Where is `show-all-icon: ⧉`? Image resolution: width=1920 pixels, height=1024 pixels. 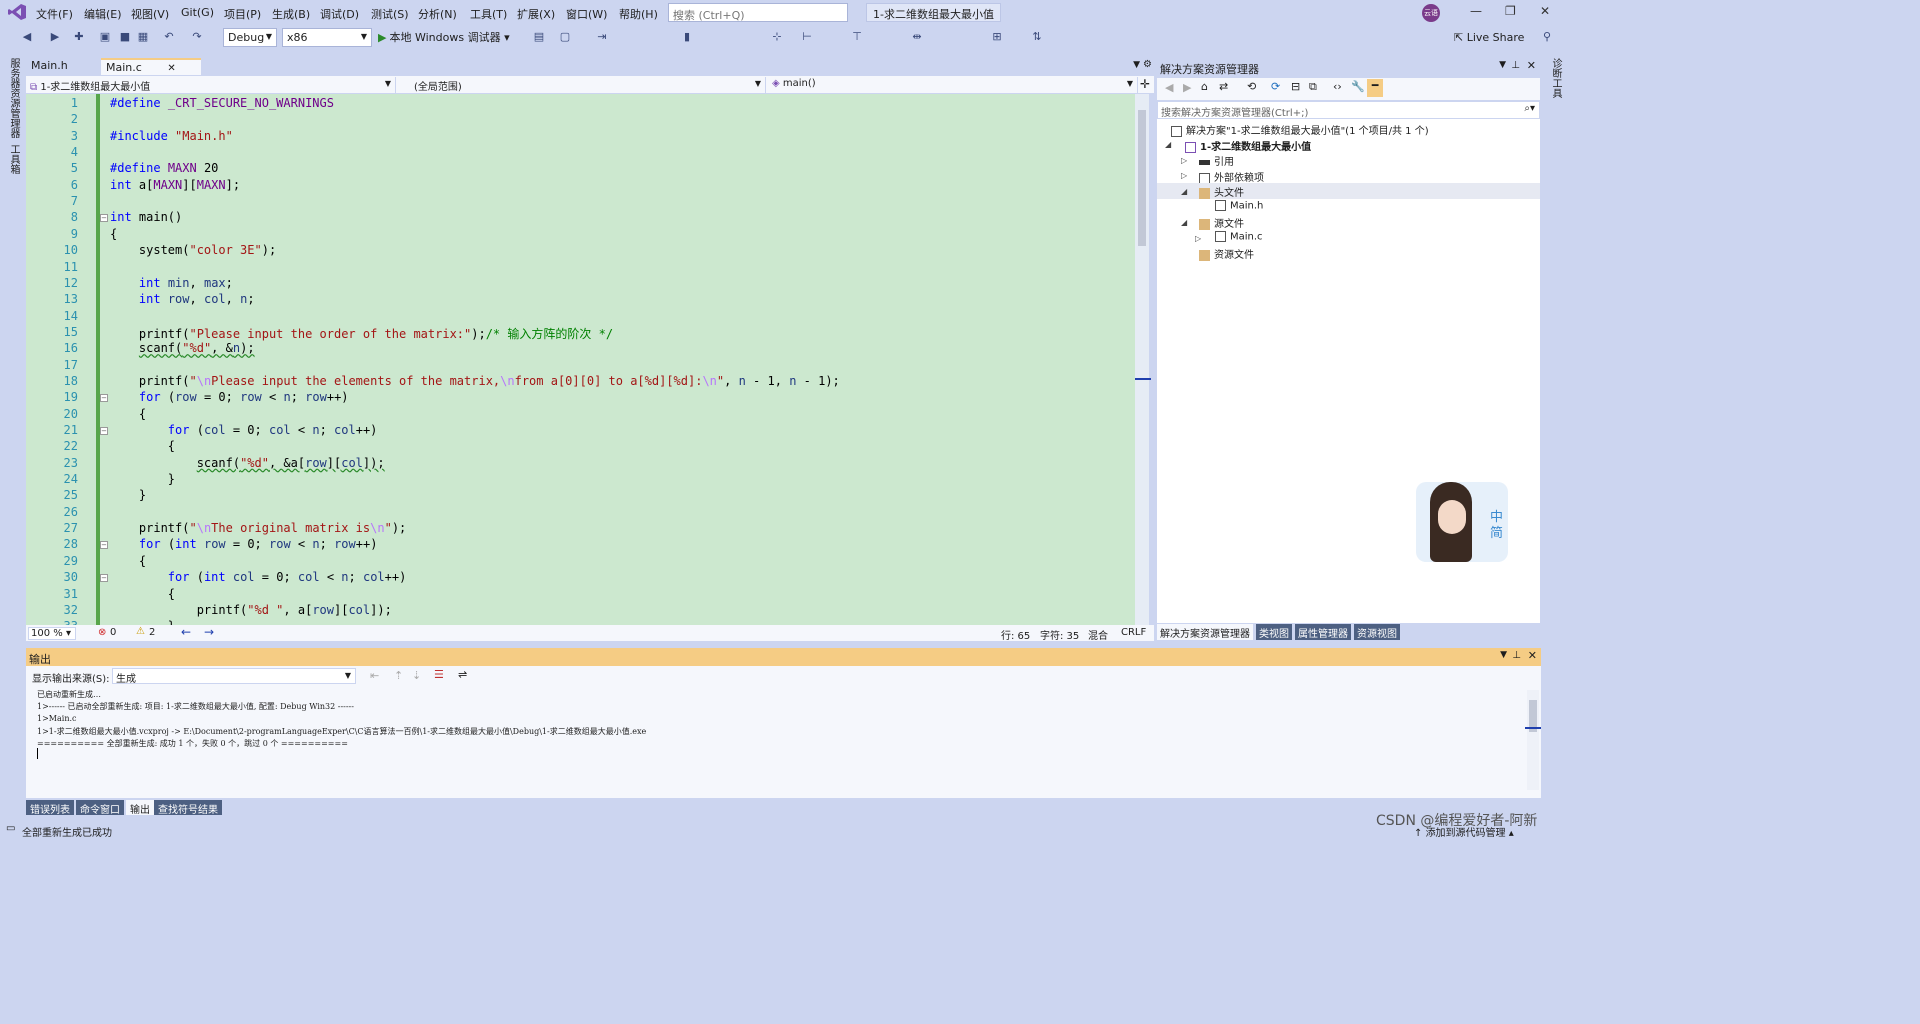 show-all-icon: ⧉ is located at coordinates (1313, 87).